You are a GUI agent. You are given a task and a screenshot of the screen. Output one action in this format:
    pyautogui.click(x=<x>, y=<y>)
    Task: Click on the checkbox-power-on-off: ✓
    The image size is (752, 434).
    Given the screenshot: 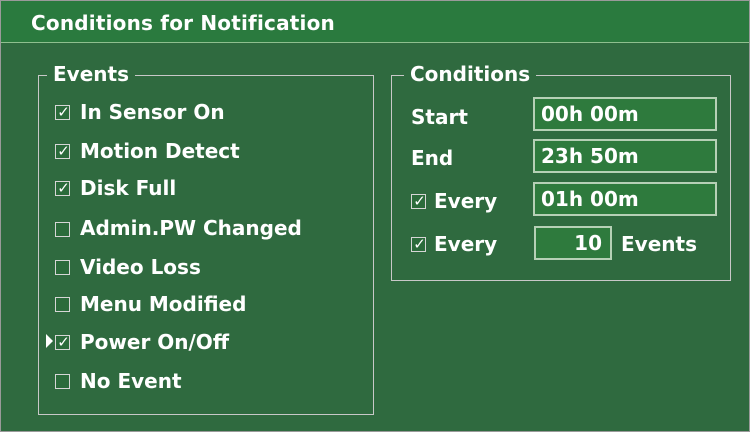 What is the action you would take?
    pyautogui.click(x=62, y=342)
    